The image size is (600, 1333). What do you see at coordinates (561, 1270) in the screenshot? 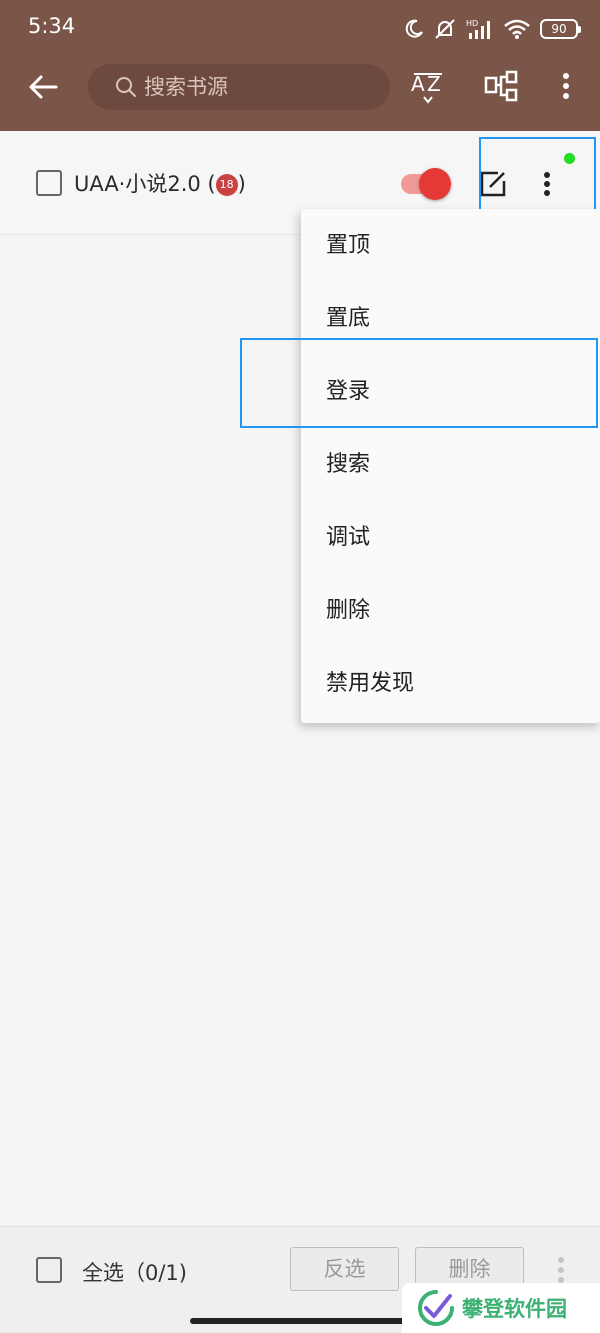
I see `bottom-more-icon` at bounding box center [561, 1270].